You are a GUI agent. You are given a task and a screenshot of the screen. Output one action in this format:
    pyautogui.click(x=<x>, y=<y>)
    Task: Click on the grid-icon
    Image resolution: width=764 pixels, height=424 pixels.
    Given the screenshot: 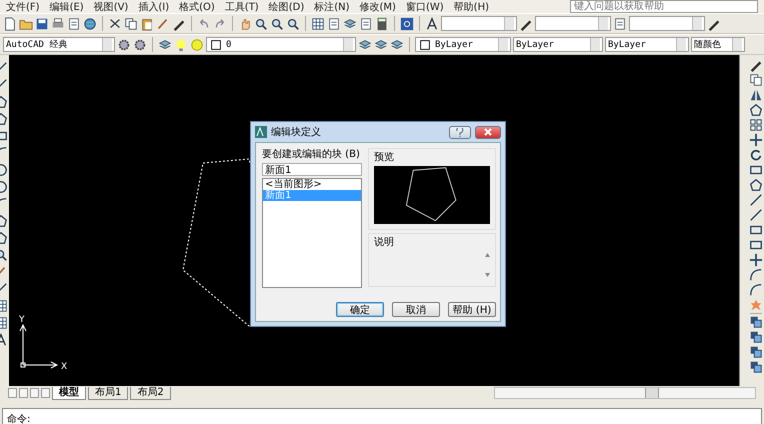 What is the action you would take?
    pyautogui.click(x=318, y=23)
    